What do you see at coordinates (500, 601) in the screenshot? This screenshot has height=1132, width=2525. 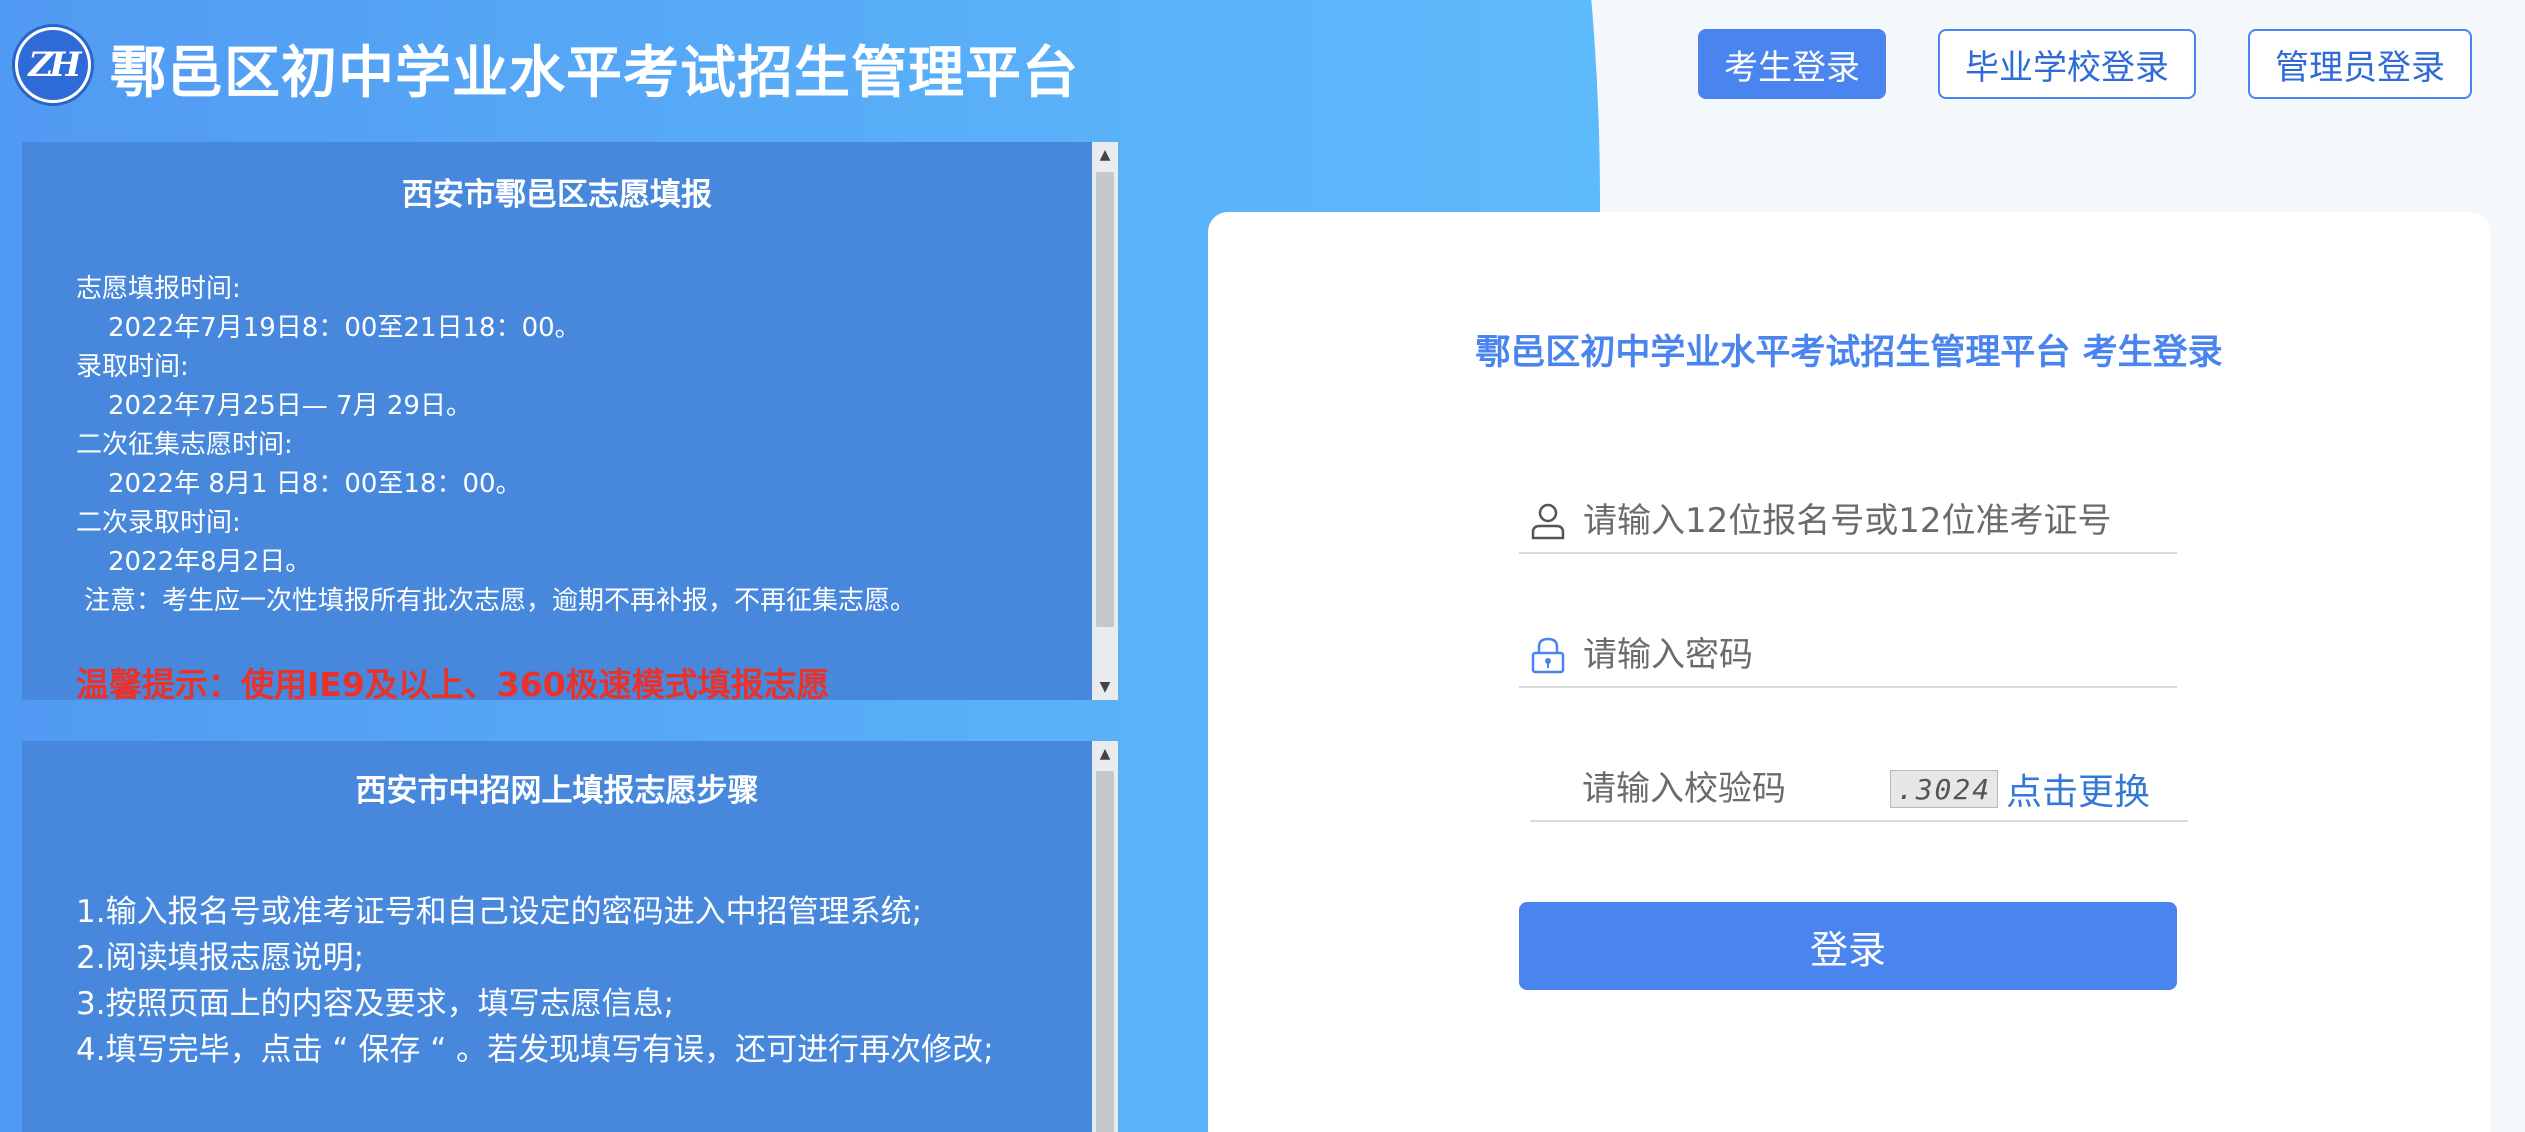 I see `notice-text: 注意：考生应一次性填报所有批次志愿，逾期不再补报，不再征集志愿。` at bounding box center [500, 601].